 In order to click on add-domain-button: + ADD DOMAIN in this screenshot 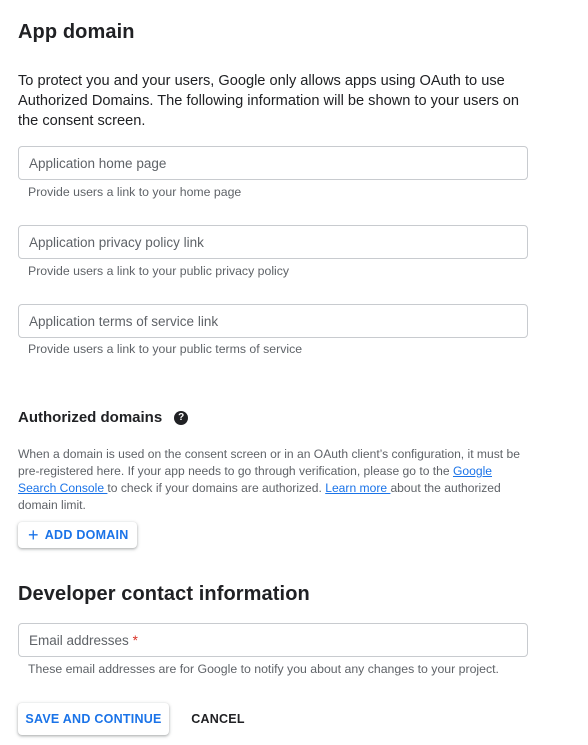, I will do `click(77, 535)`.